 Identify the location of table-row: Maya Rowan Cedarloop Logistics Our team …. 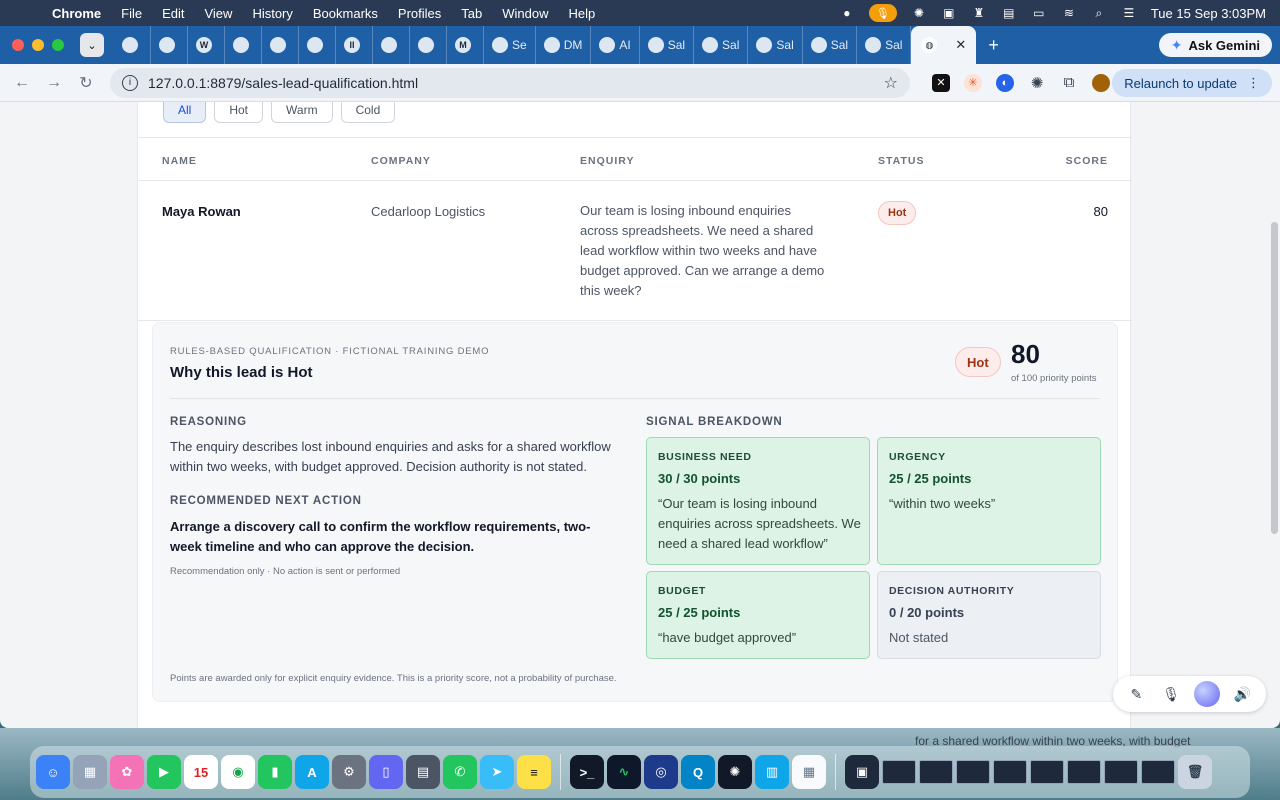
(635, 251).